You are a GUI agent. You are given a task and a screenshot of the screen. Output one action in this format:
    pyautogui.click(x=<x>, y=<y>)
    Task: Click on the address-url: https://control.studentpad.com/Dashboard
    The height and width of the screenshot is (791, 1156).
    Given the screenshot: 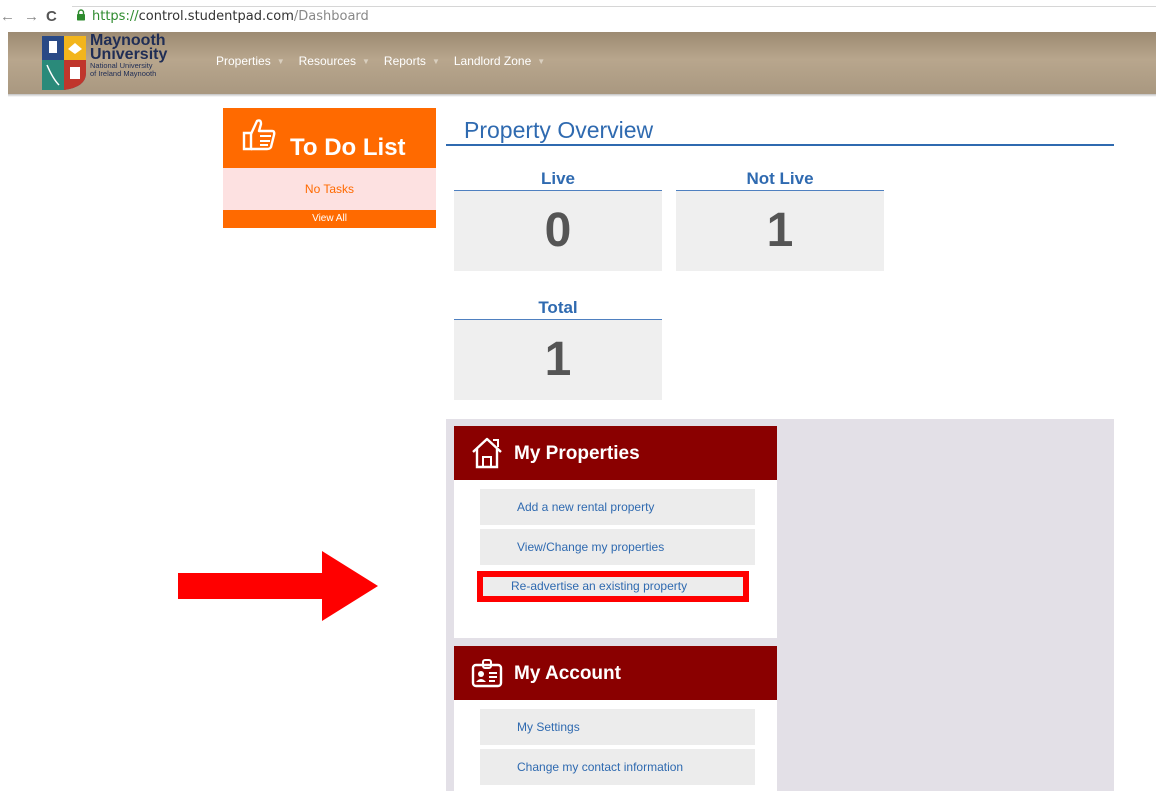 What is the action you would take?
    pyautogui.click(x=230, y=17)
    